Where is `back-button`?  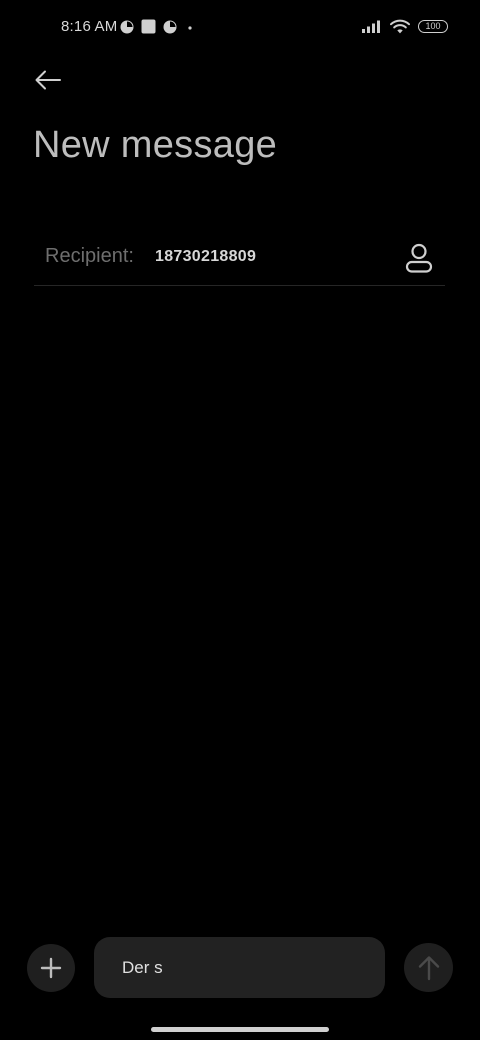 back-button is located at coordinates (48, 80).